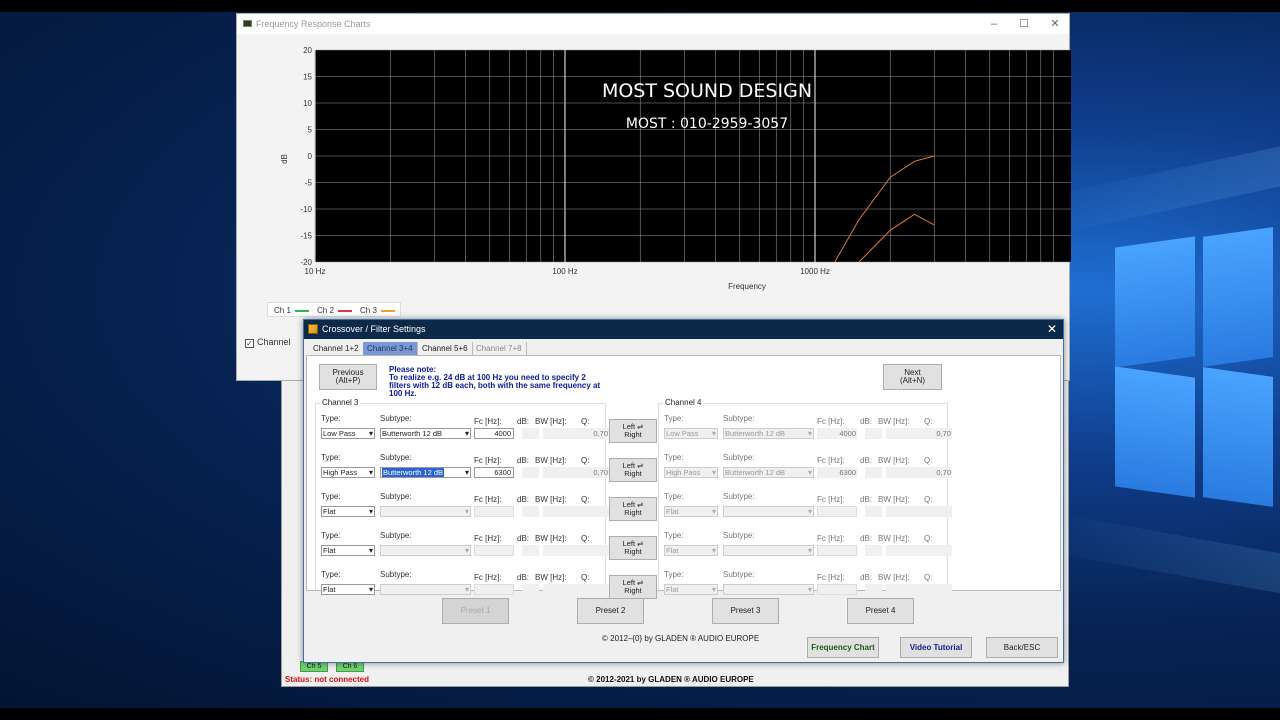 Image resolution: width=1280 pixels, height=720 pixels. What do you see at coordinates (268, 342) in the screenshot?
I see `channel-checkbox: ✓ Channel` at bounding box center [268, 342].